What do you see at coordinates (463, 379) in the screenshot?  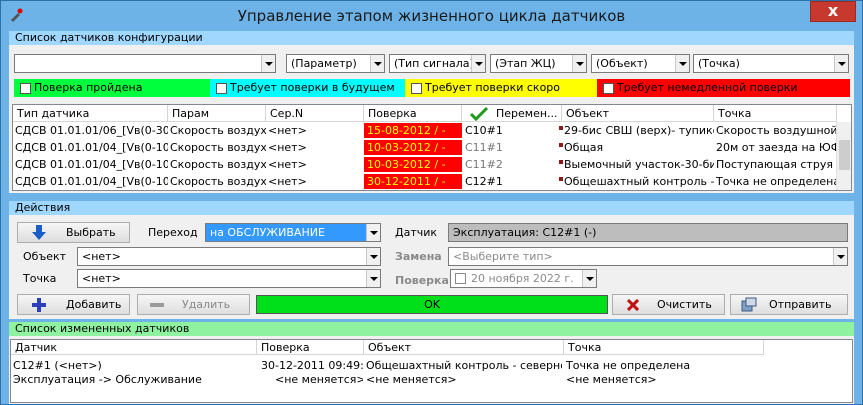 I see `changed-object-status: <не меняется>` at bounding box center [463, 379].